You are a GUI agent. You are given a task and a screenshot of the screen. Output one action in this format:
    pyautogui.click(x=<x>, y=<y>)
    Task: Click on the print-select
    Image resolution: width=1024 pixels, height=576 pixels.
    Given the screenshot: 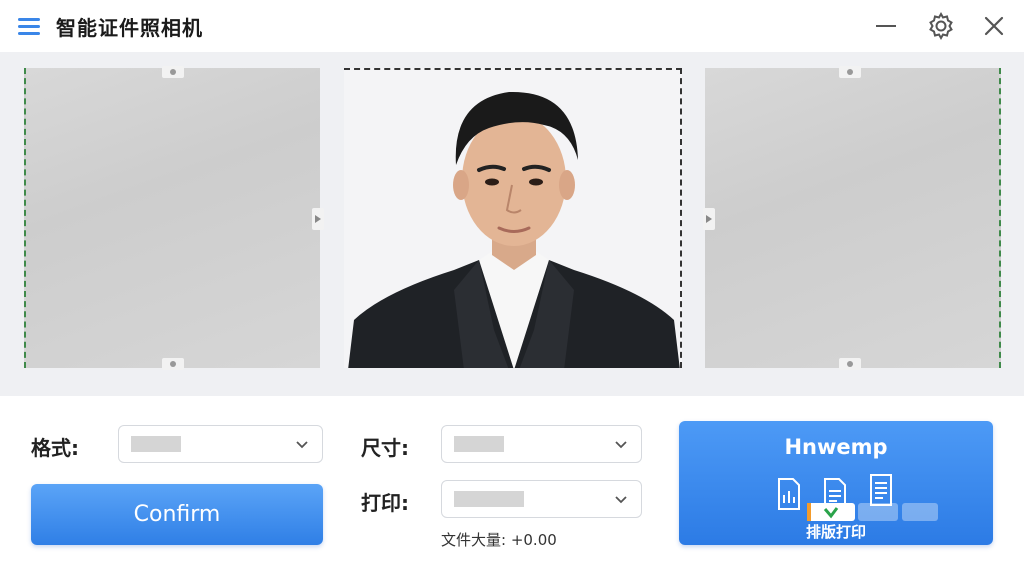 What is the action you would take?
    pyautogui.click(x=541, y=499)
    